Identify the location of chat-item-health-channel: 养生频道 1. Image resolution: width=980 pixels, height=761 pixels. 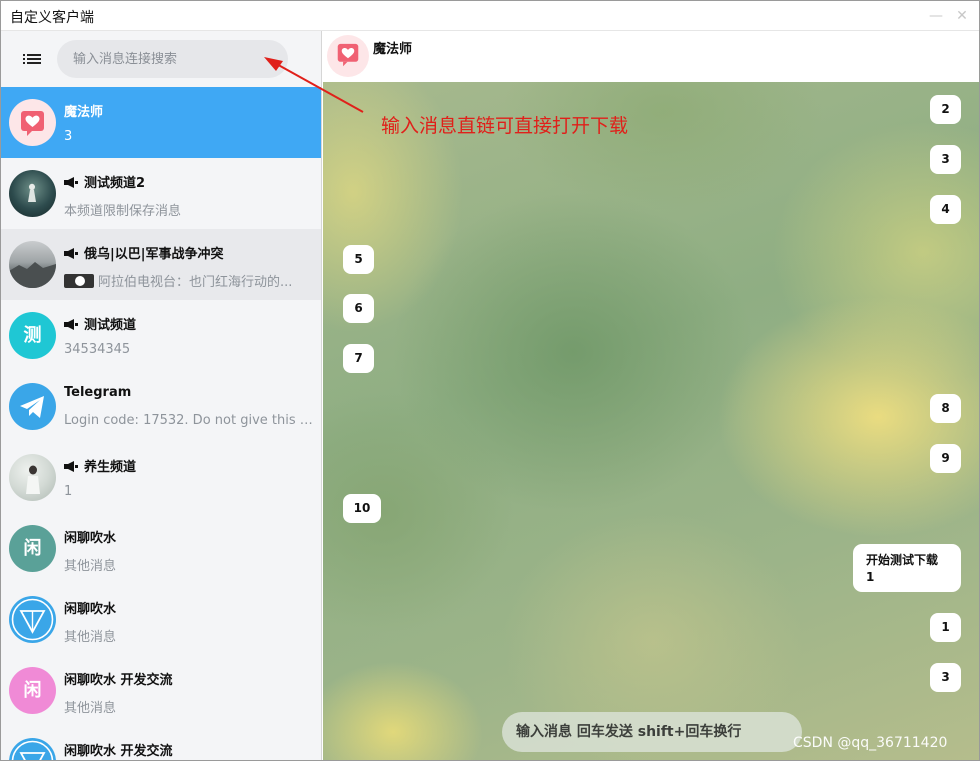
(161, 477).